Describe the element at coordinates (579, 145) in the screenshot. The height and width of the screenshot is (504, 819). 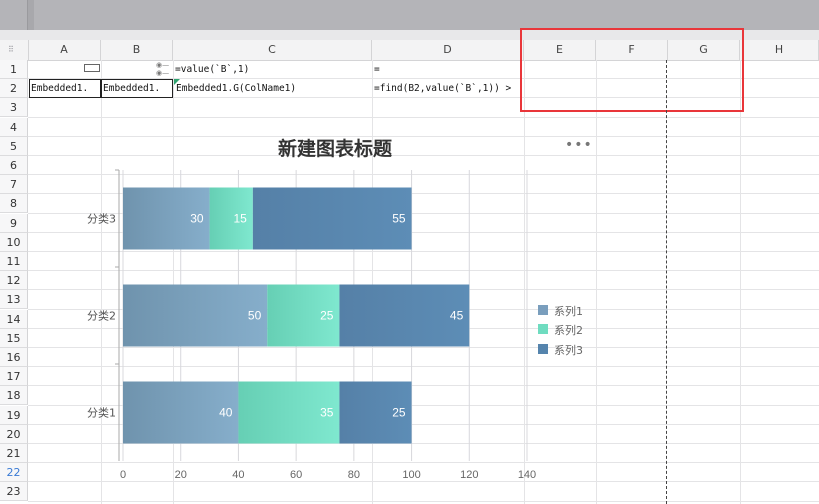
I see `more-options-icon: •••` at that location.